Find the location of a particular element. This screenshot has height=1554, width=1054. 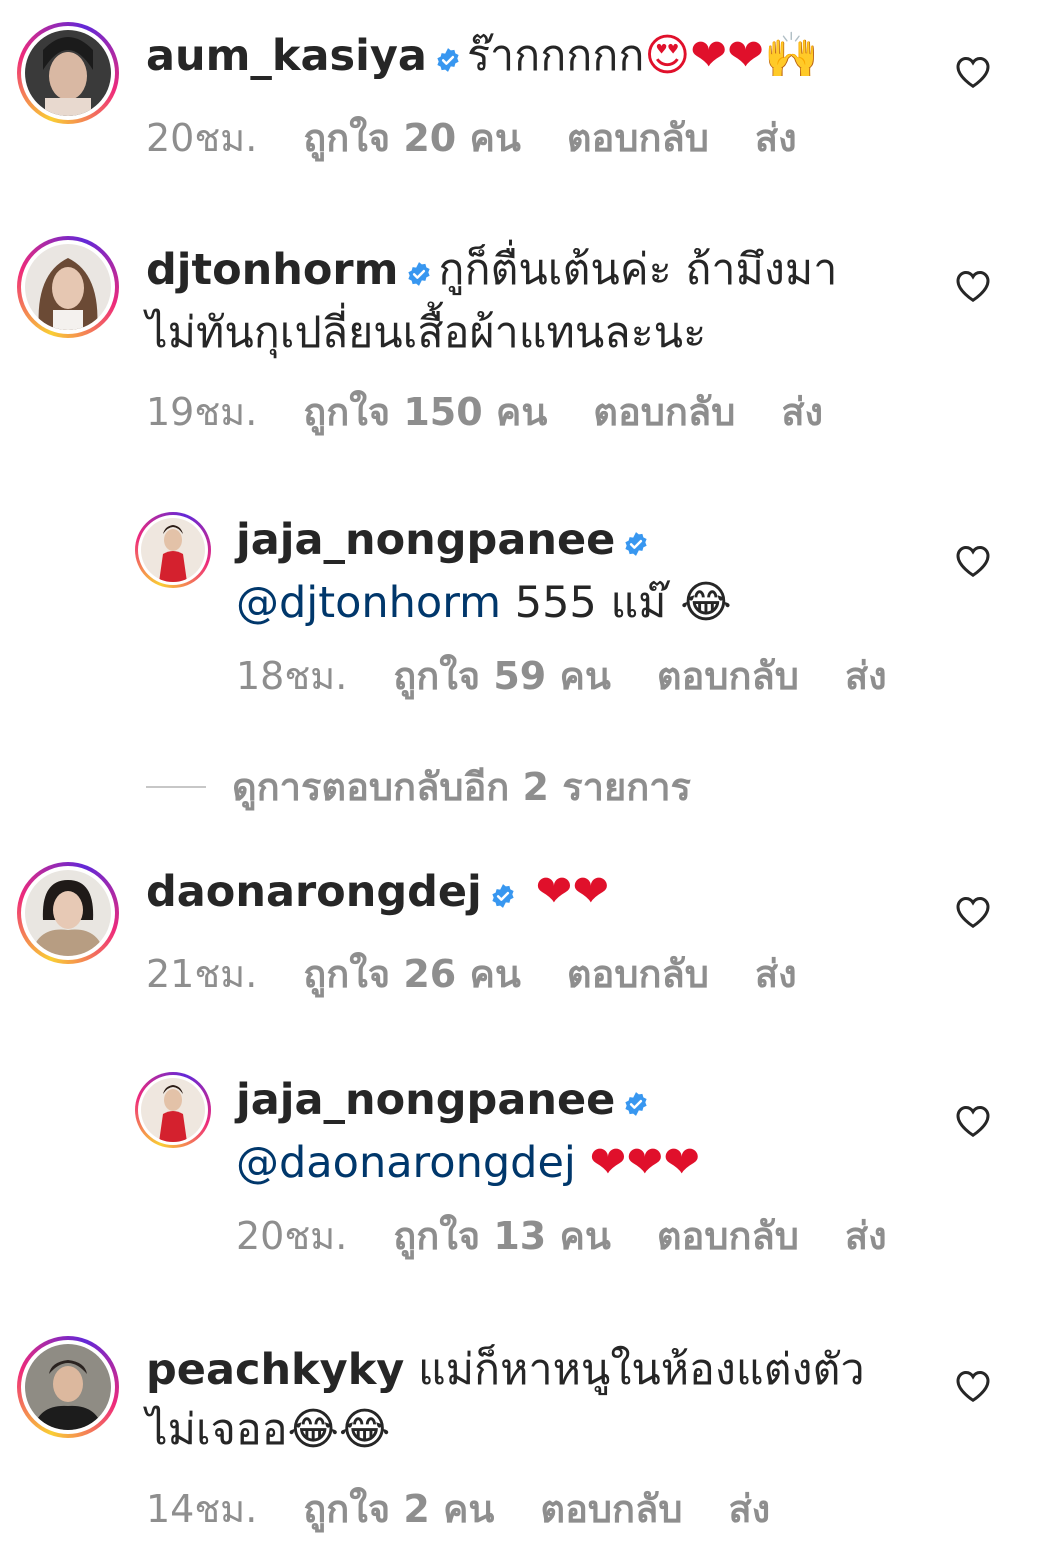

timestamp: 21ชม. is located at coordinates (202, 974).